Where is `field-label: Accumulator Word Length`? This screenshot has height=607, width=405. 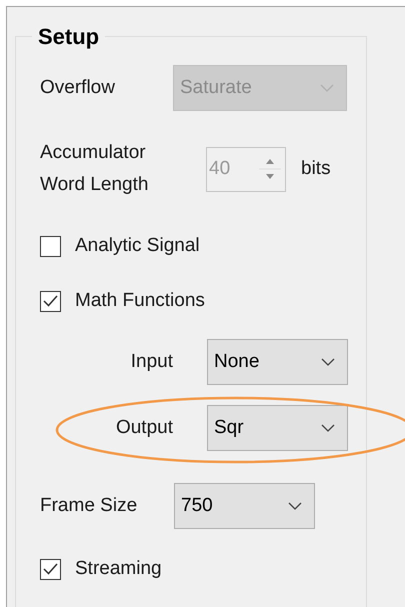 field-label: Accumulator Word Length is located at coordinates (95, 169).